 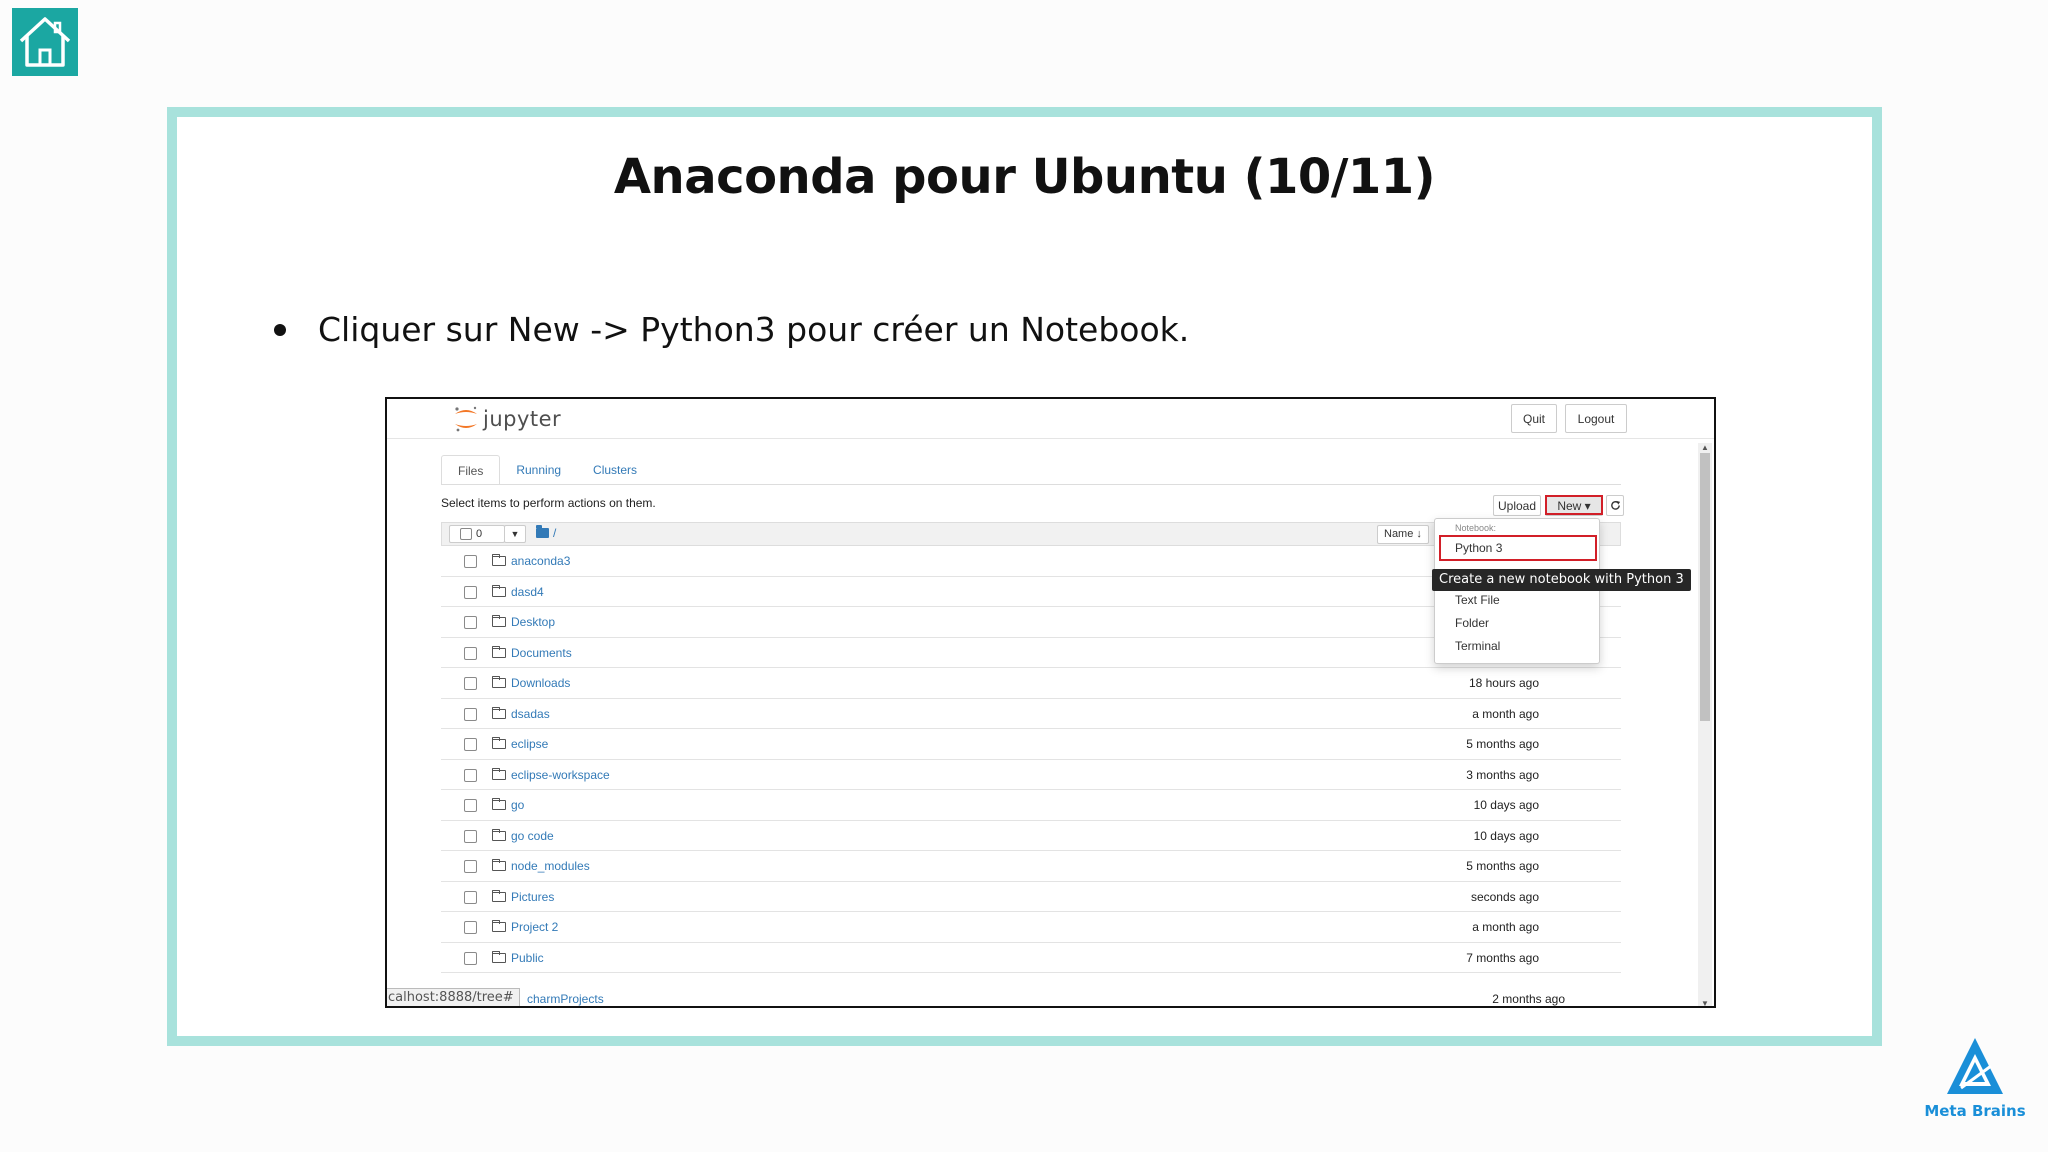 I want to click on tab-files: Files, so click(x=471, y=470).